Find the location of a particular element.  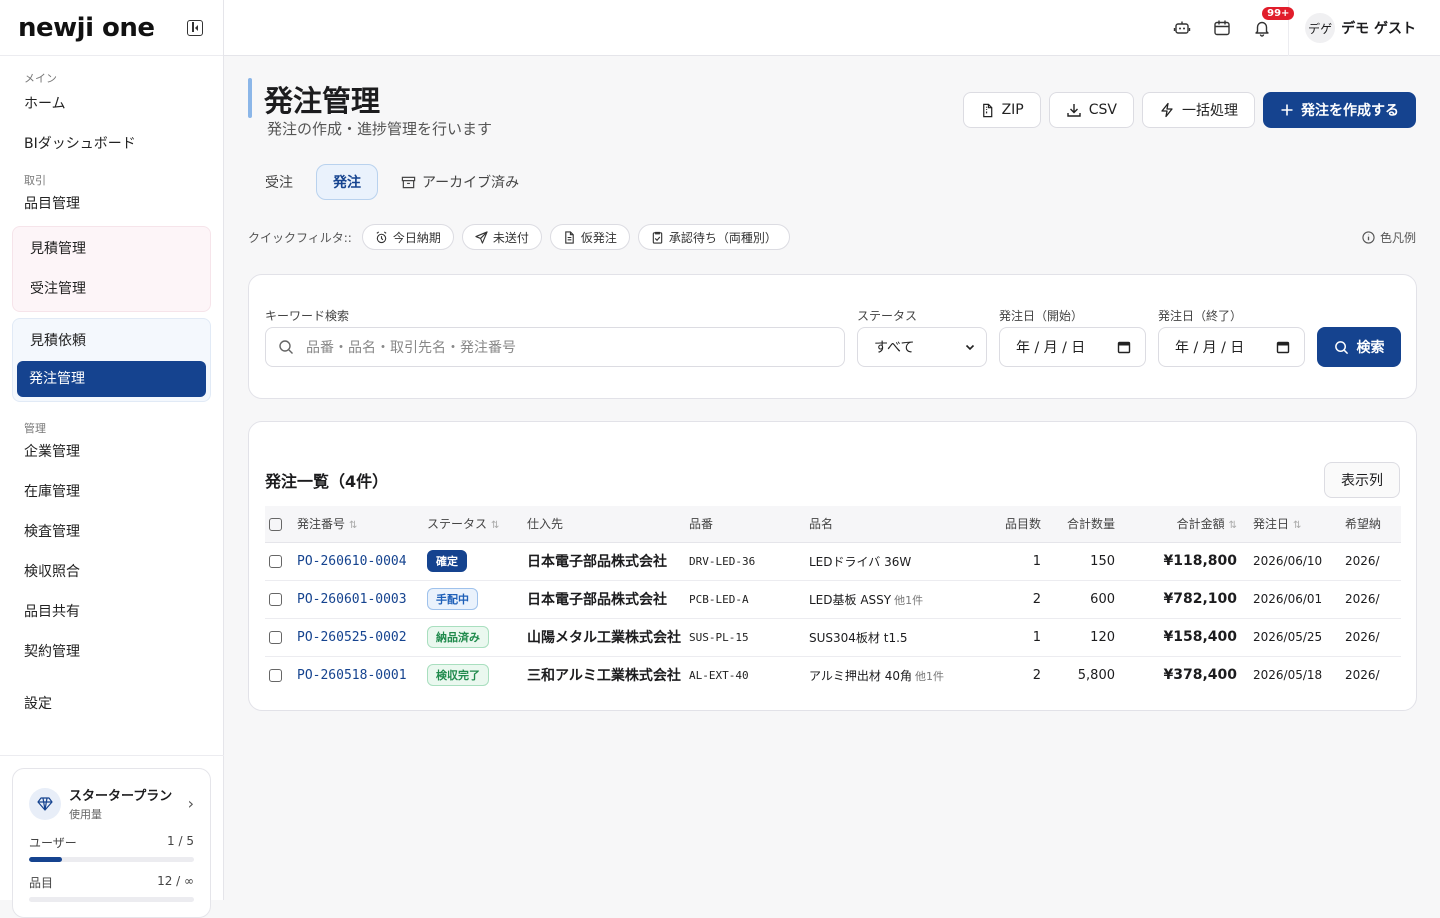

col-status: ステータス ⇅ is located at coordinates (473, 524).